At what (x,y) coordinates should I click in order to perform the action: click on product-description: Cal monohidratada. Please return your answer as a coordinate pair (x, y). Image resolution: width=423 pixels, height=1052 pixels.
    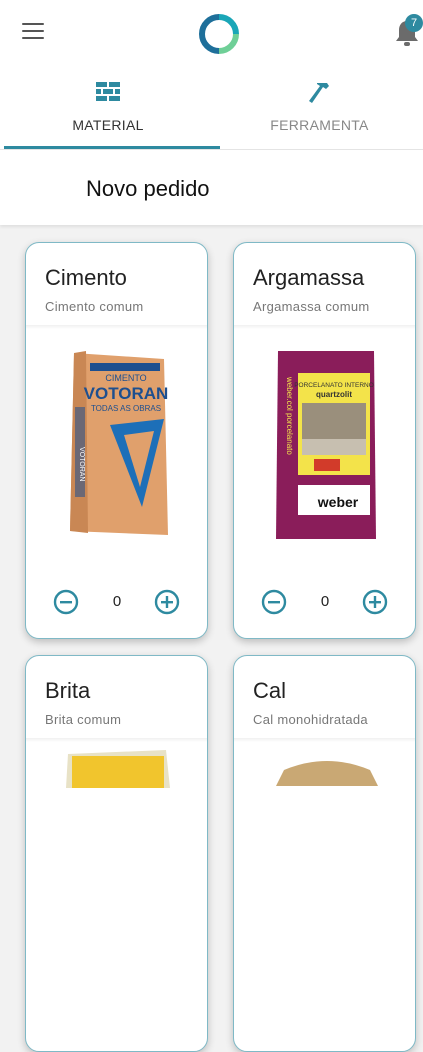
    Looking at the image, I should click on (310, 719).